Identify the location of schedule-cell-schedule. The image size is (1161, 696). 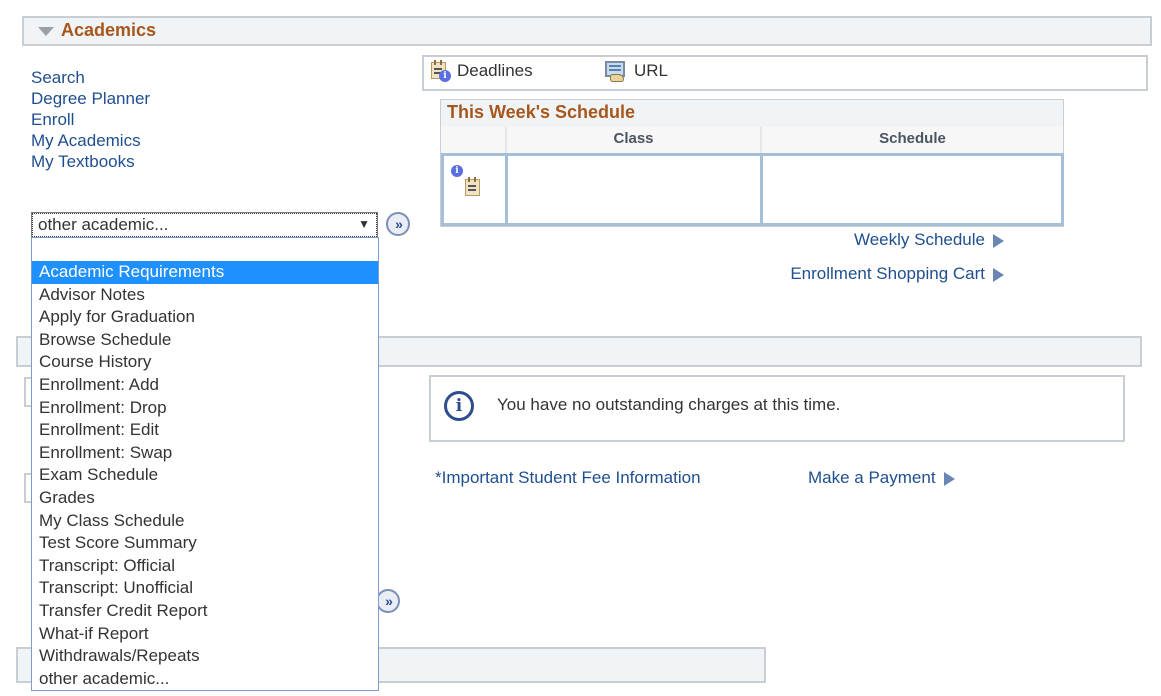
(912, 189).